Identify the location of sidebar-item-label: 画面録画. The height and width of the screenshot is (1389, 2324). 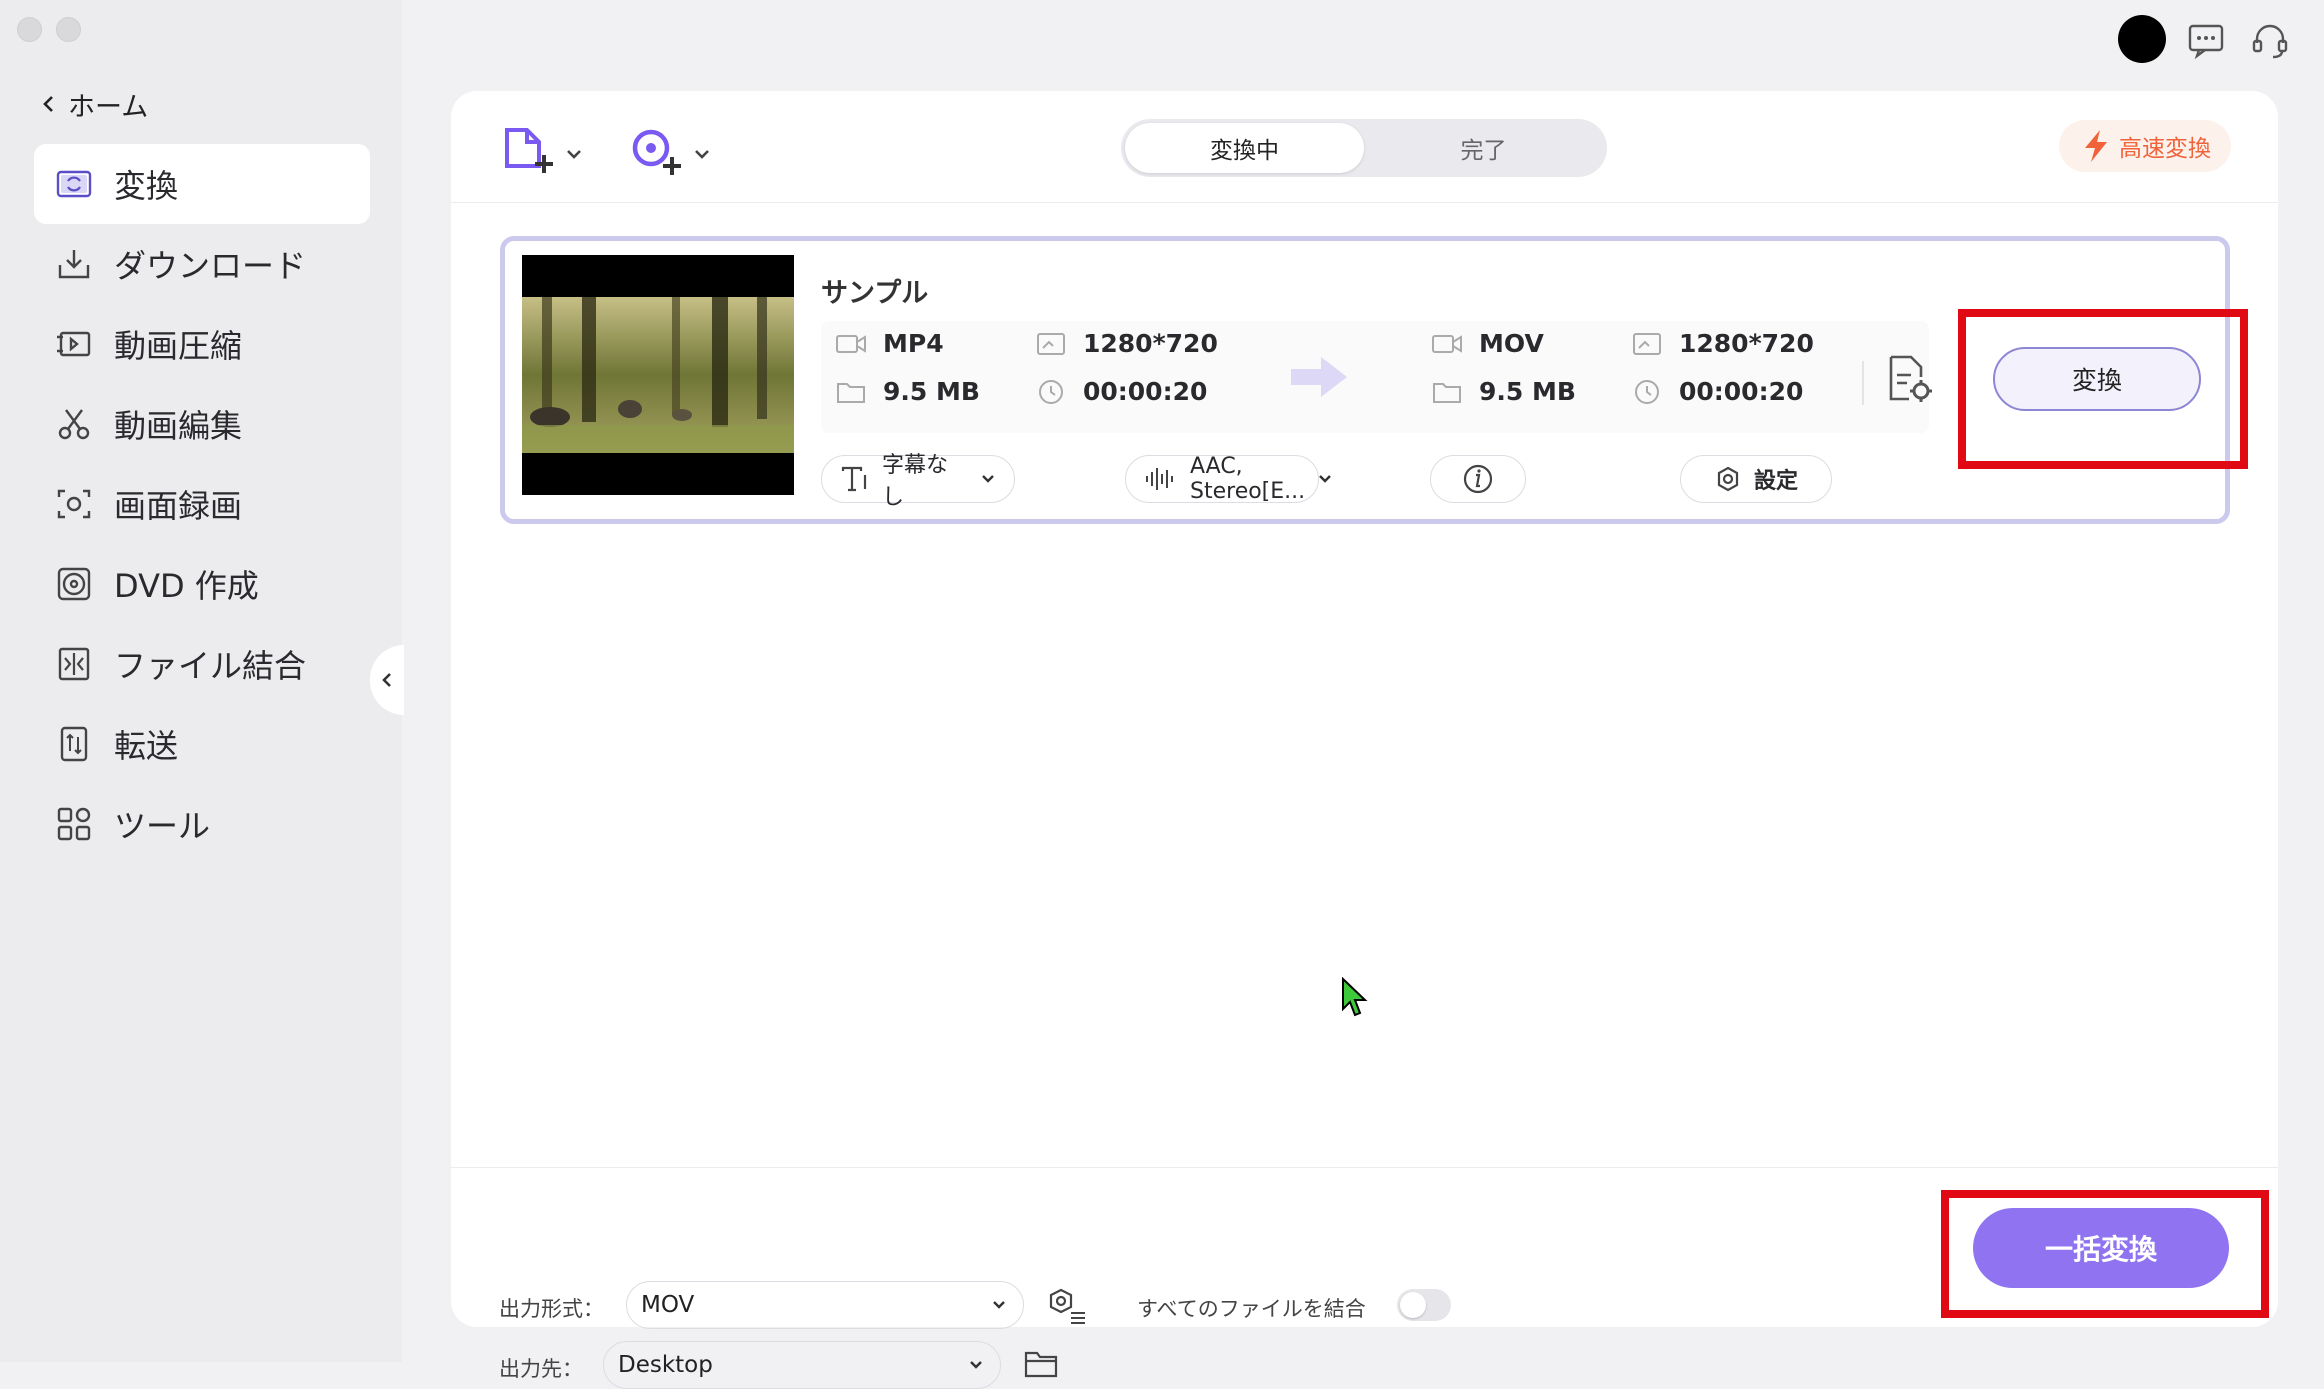
(178, 506).